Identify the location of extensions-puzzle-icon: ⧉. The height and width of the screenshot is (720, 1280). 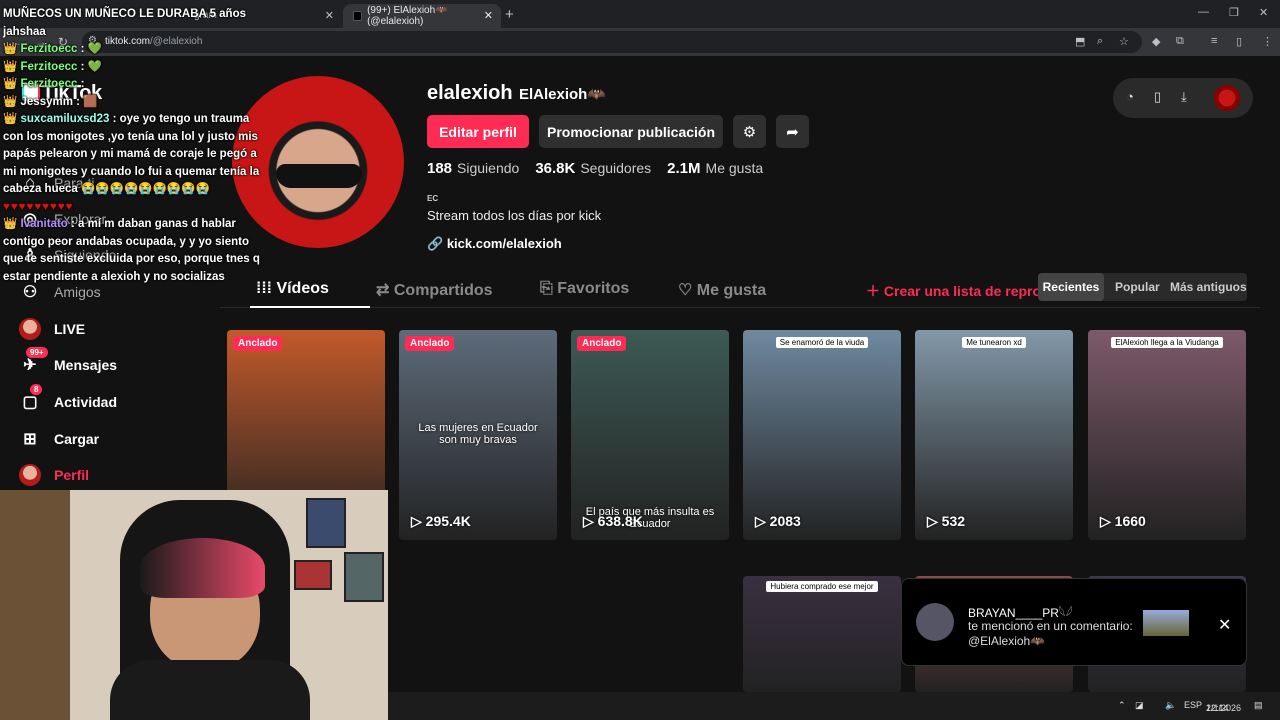
(1180, 41).